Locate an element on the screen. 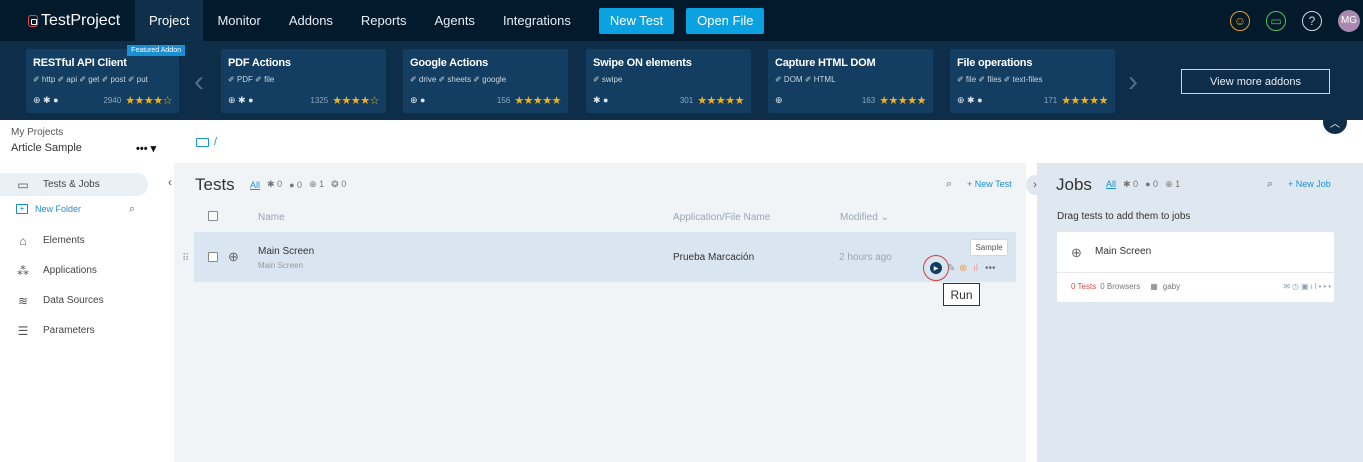 The height and width of the screenshot is (462, 1363). run-job-icon: ▣ is located at coordinates (1306, 286).